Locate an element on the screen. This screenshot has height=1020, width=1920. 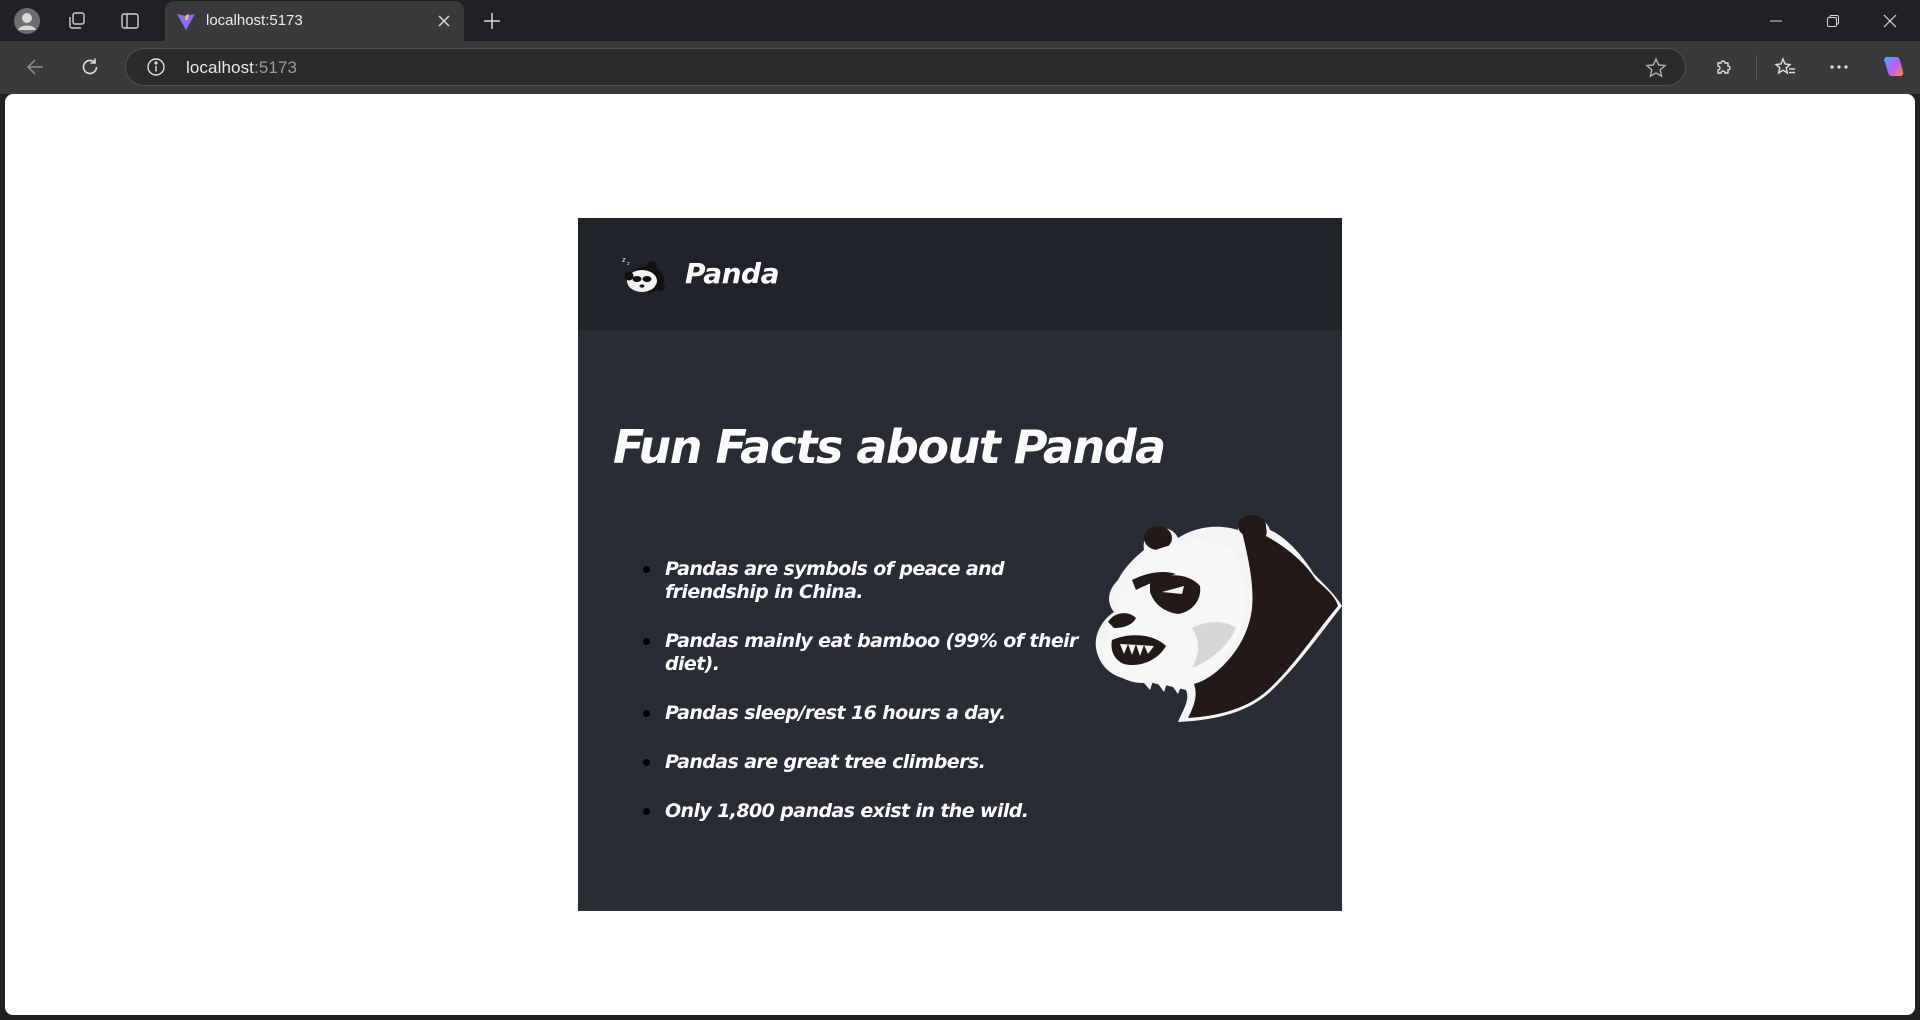
list-item: Pandas are great tree climbers. is located at coordinates (864, 762).